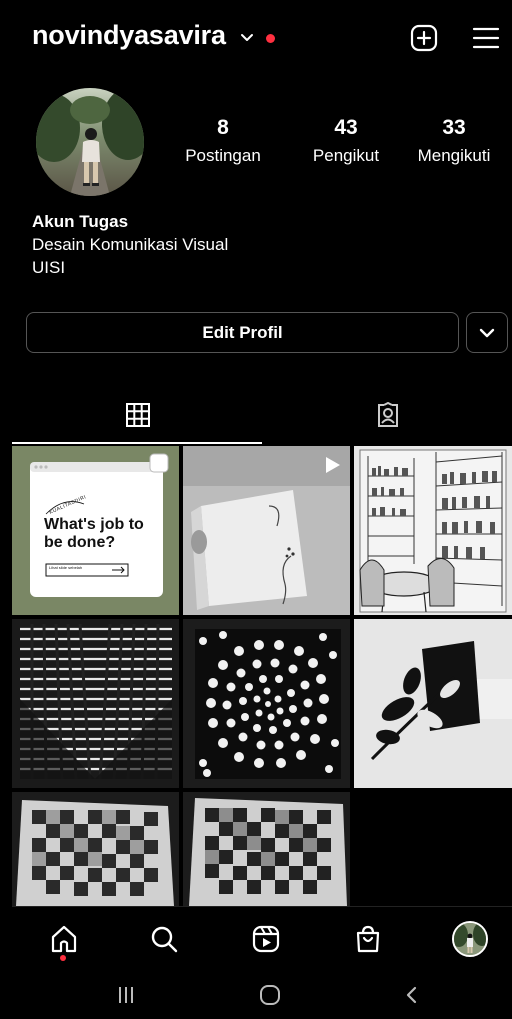 This screenshot has height=1019, width=512. What do you see at coordinates (242, 332) in the screenshot?
I see `edit-profile-button: Edit Profil` at bounding box center [242, 332].